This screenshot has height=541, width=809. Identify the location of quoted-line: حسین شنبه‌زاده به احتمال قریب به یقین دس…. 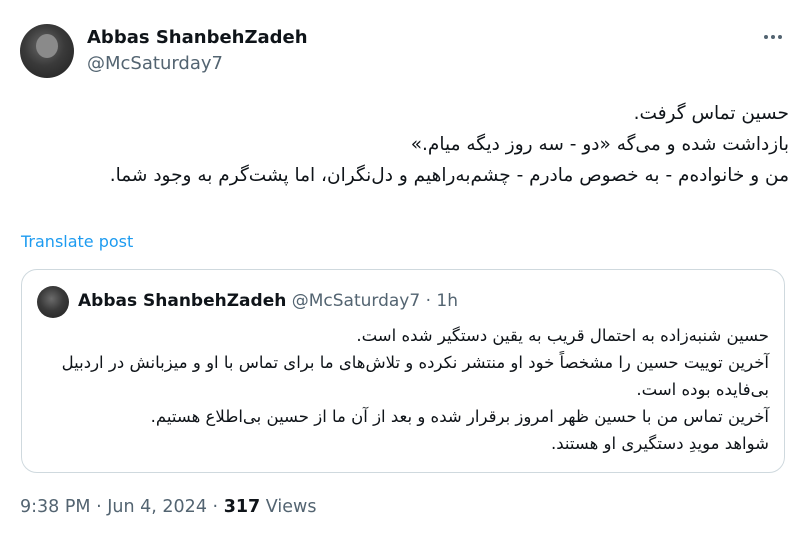
(562, 335).